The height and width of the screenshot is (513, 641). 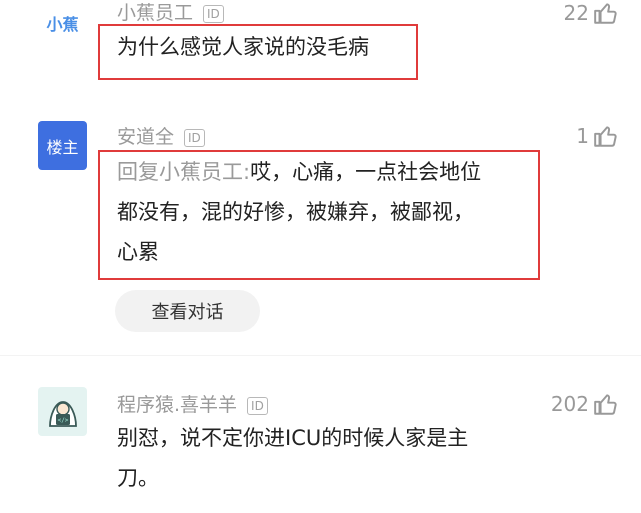 I want to click on like-button: 22, so click(x=591, y=13).